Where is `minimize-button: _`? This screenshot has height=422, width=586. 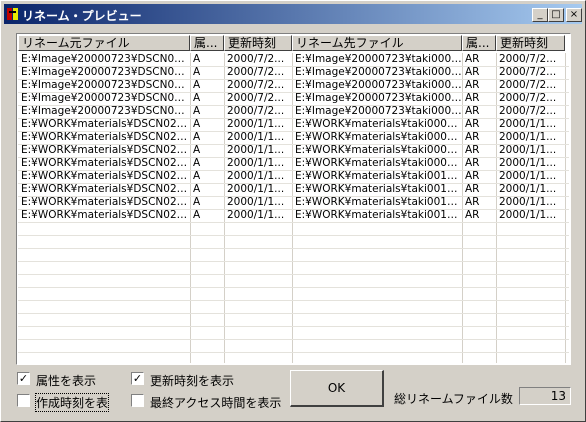
minimize-button: _ is located at coordinates (540, 15).